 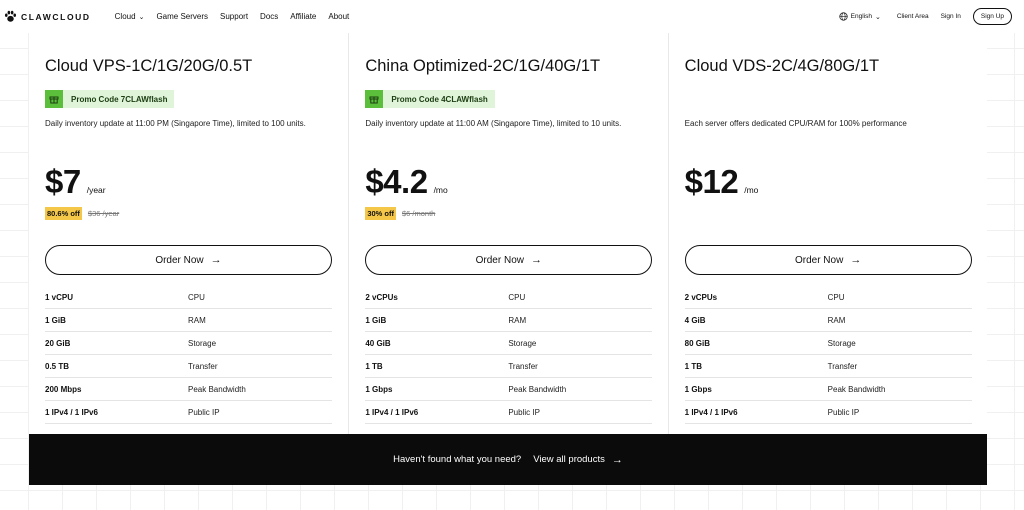 I want to click on plan-title: Cloud VPS-1C/1G/20G/0.5T, so click(x=149, y=66).